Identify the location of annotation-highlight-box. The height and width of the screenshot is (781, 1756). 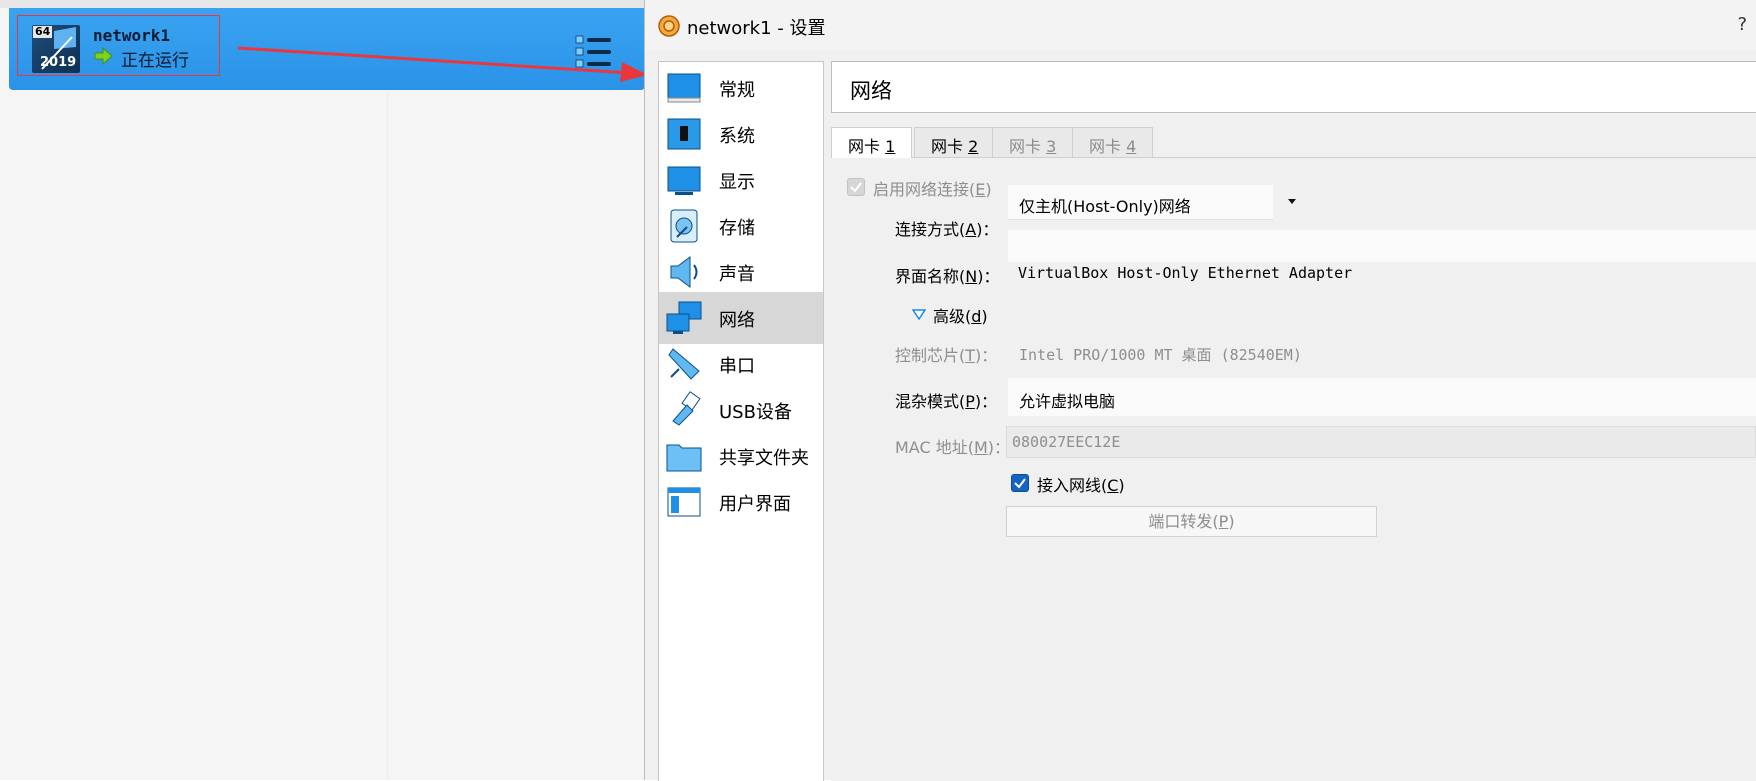
(118, 45).